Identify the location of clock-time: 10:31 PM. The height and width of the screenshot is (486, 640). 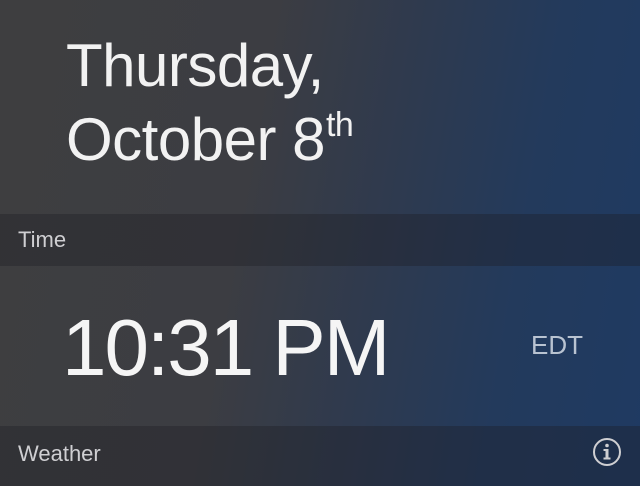
(226, 347).